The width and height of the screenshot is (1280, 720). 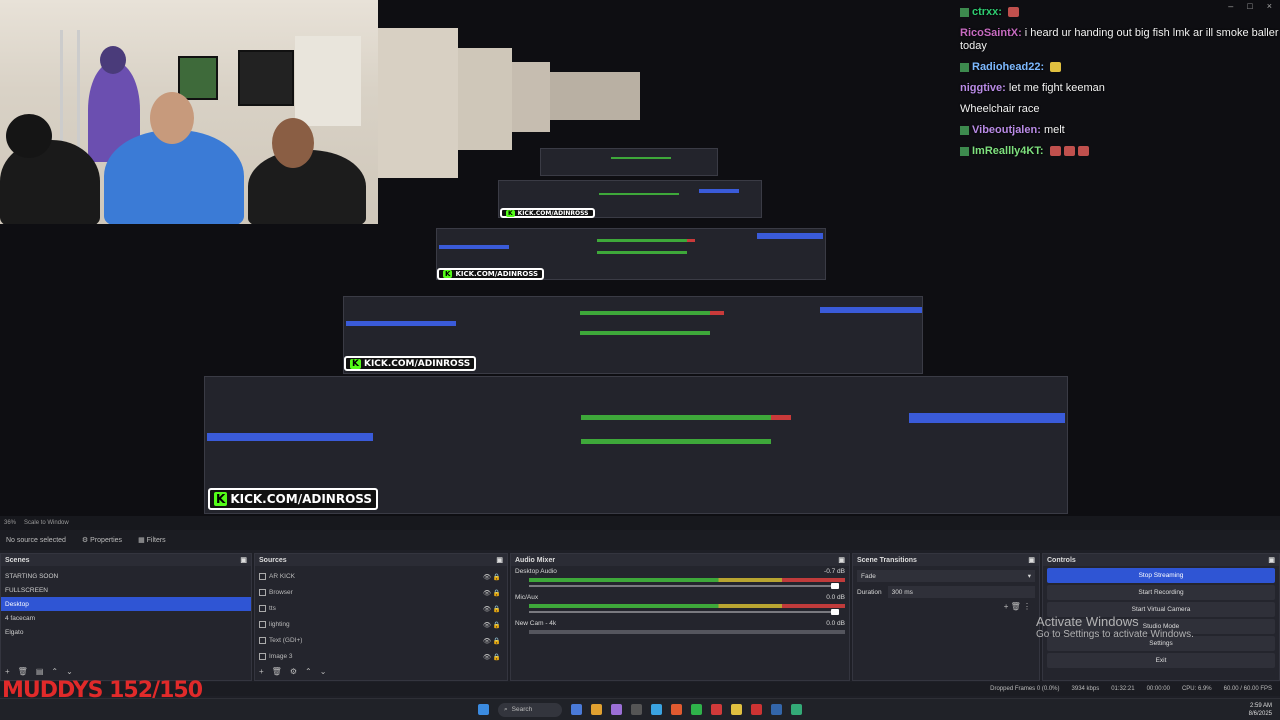 What do you see at coordinates (535, 560) in the screenshot?
I see `mixer-title: Audio Mixer` at bounding box center [535, 560].